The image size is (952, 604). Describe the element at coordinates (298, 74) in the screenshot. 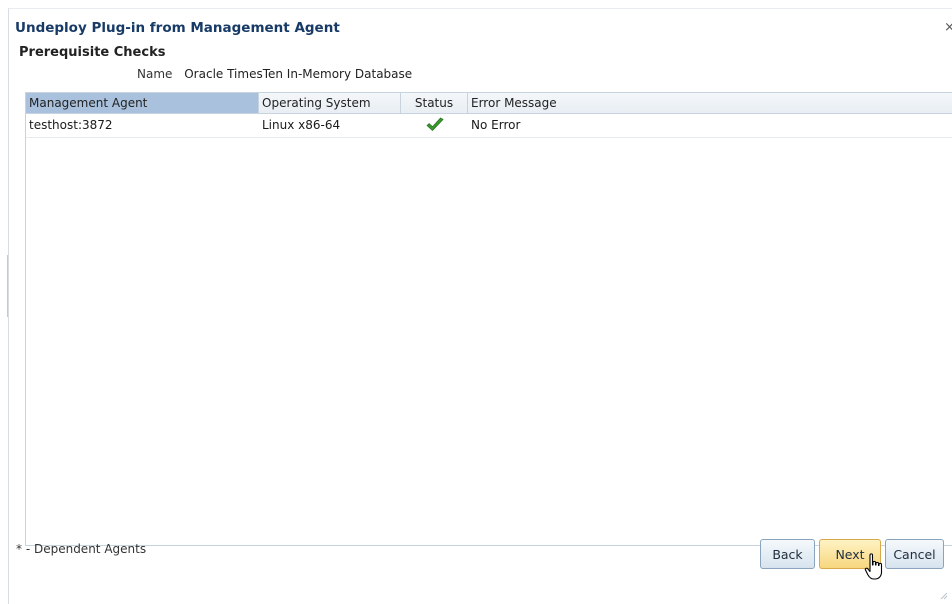

I see `name-value: Oracle TimesTen In-Memory Database` at that location.